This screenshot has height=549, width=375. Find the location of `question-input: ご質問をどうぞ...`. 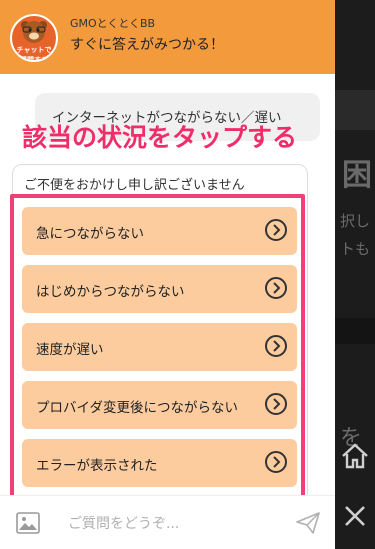

question-input: ご質問をどうぞ... is located at coordinates (123, 523).